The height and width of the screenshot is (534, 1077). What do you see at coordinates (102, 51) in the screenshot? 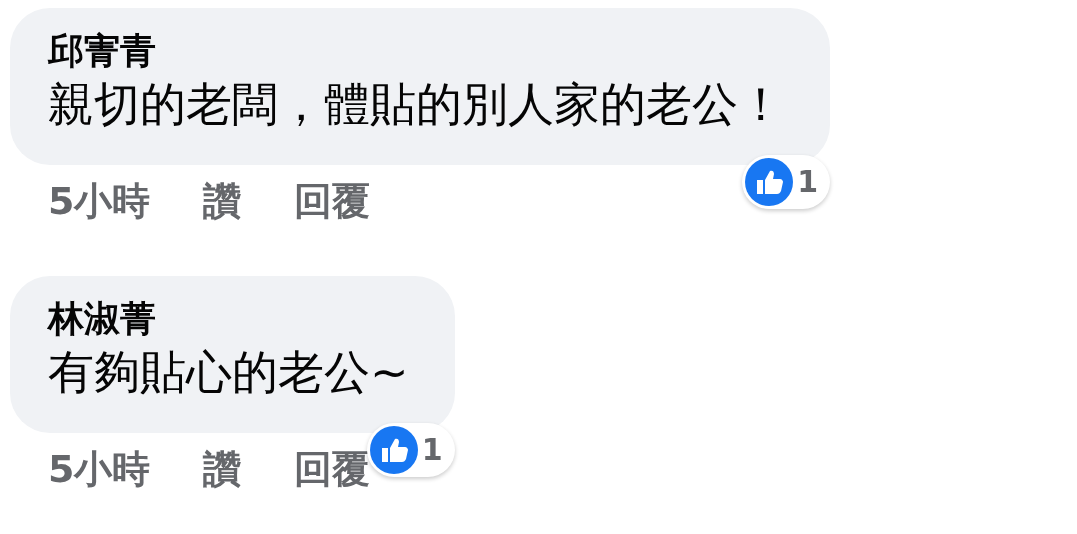
I see `comment-author: 邱寈青` at bounding box center [102, 51].